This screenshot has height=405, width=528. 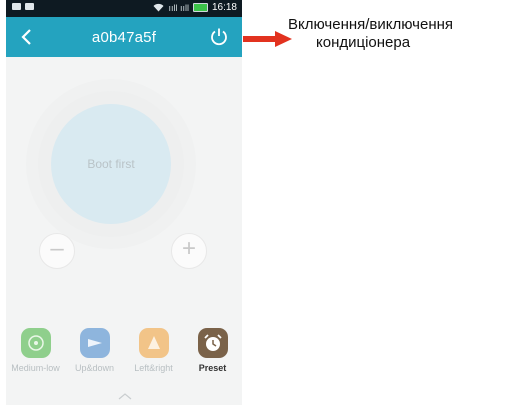 What do you see at coordinates (57, 248) in the screenshot?
I see `minus-icon: –` at bounding box center [57, 248].